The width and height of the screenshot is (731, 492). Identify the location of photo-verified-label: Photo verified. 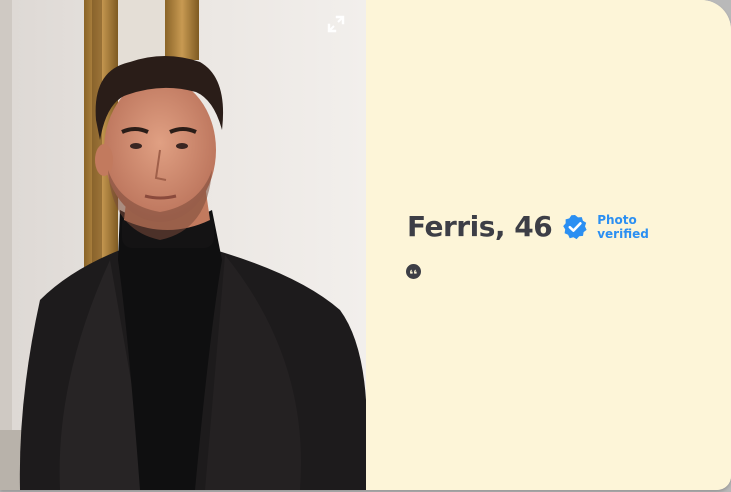
(623, 227).